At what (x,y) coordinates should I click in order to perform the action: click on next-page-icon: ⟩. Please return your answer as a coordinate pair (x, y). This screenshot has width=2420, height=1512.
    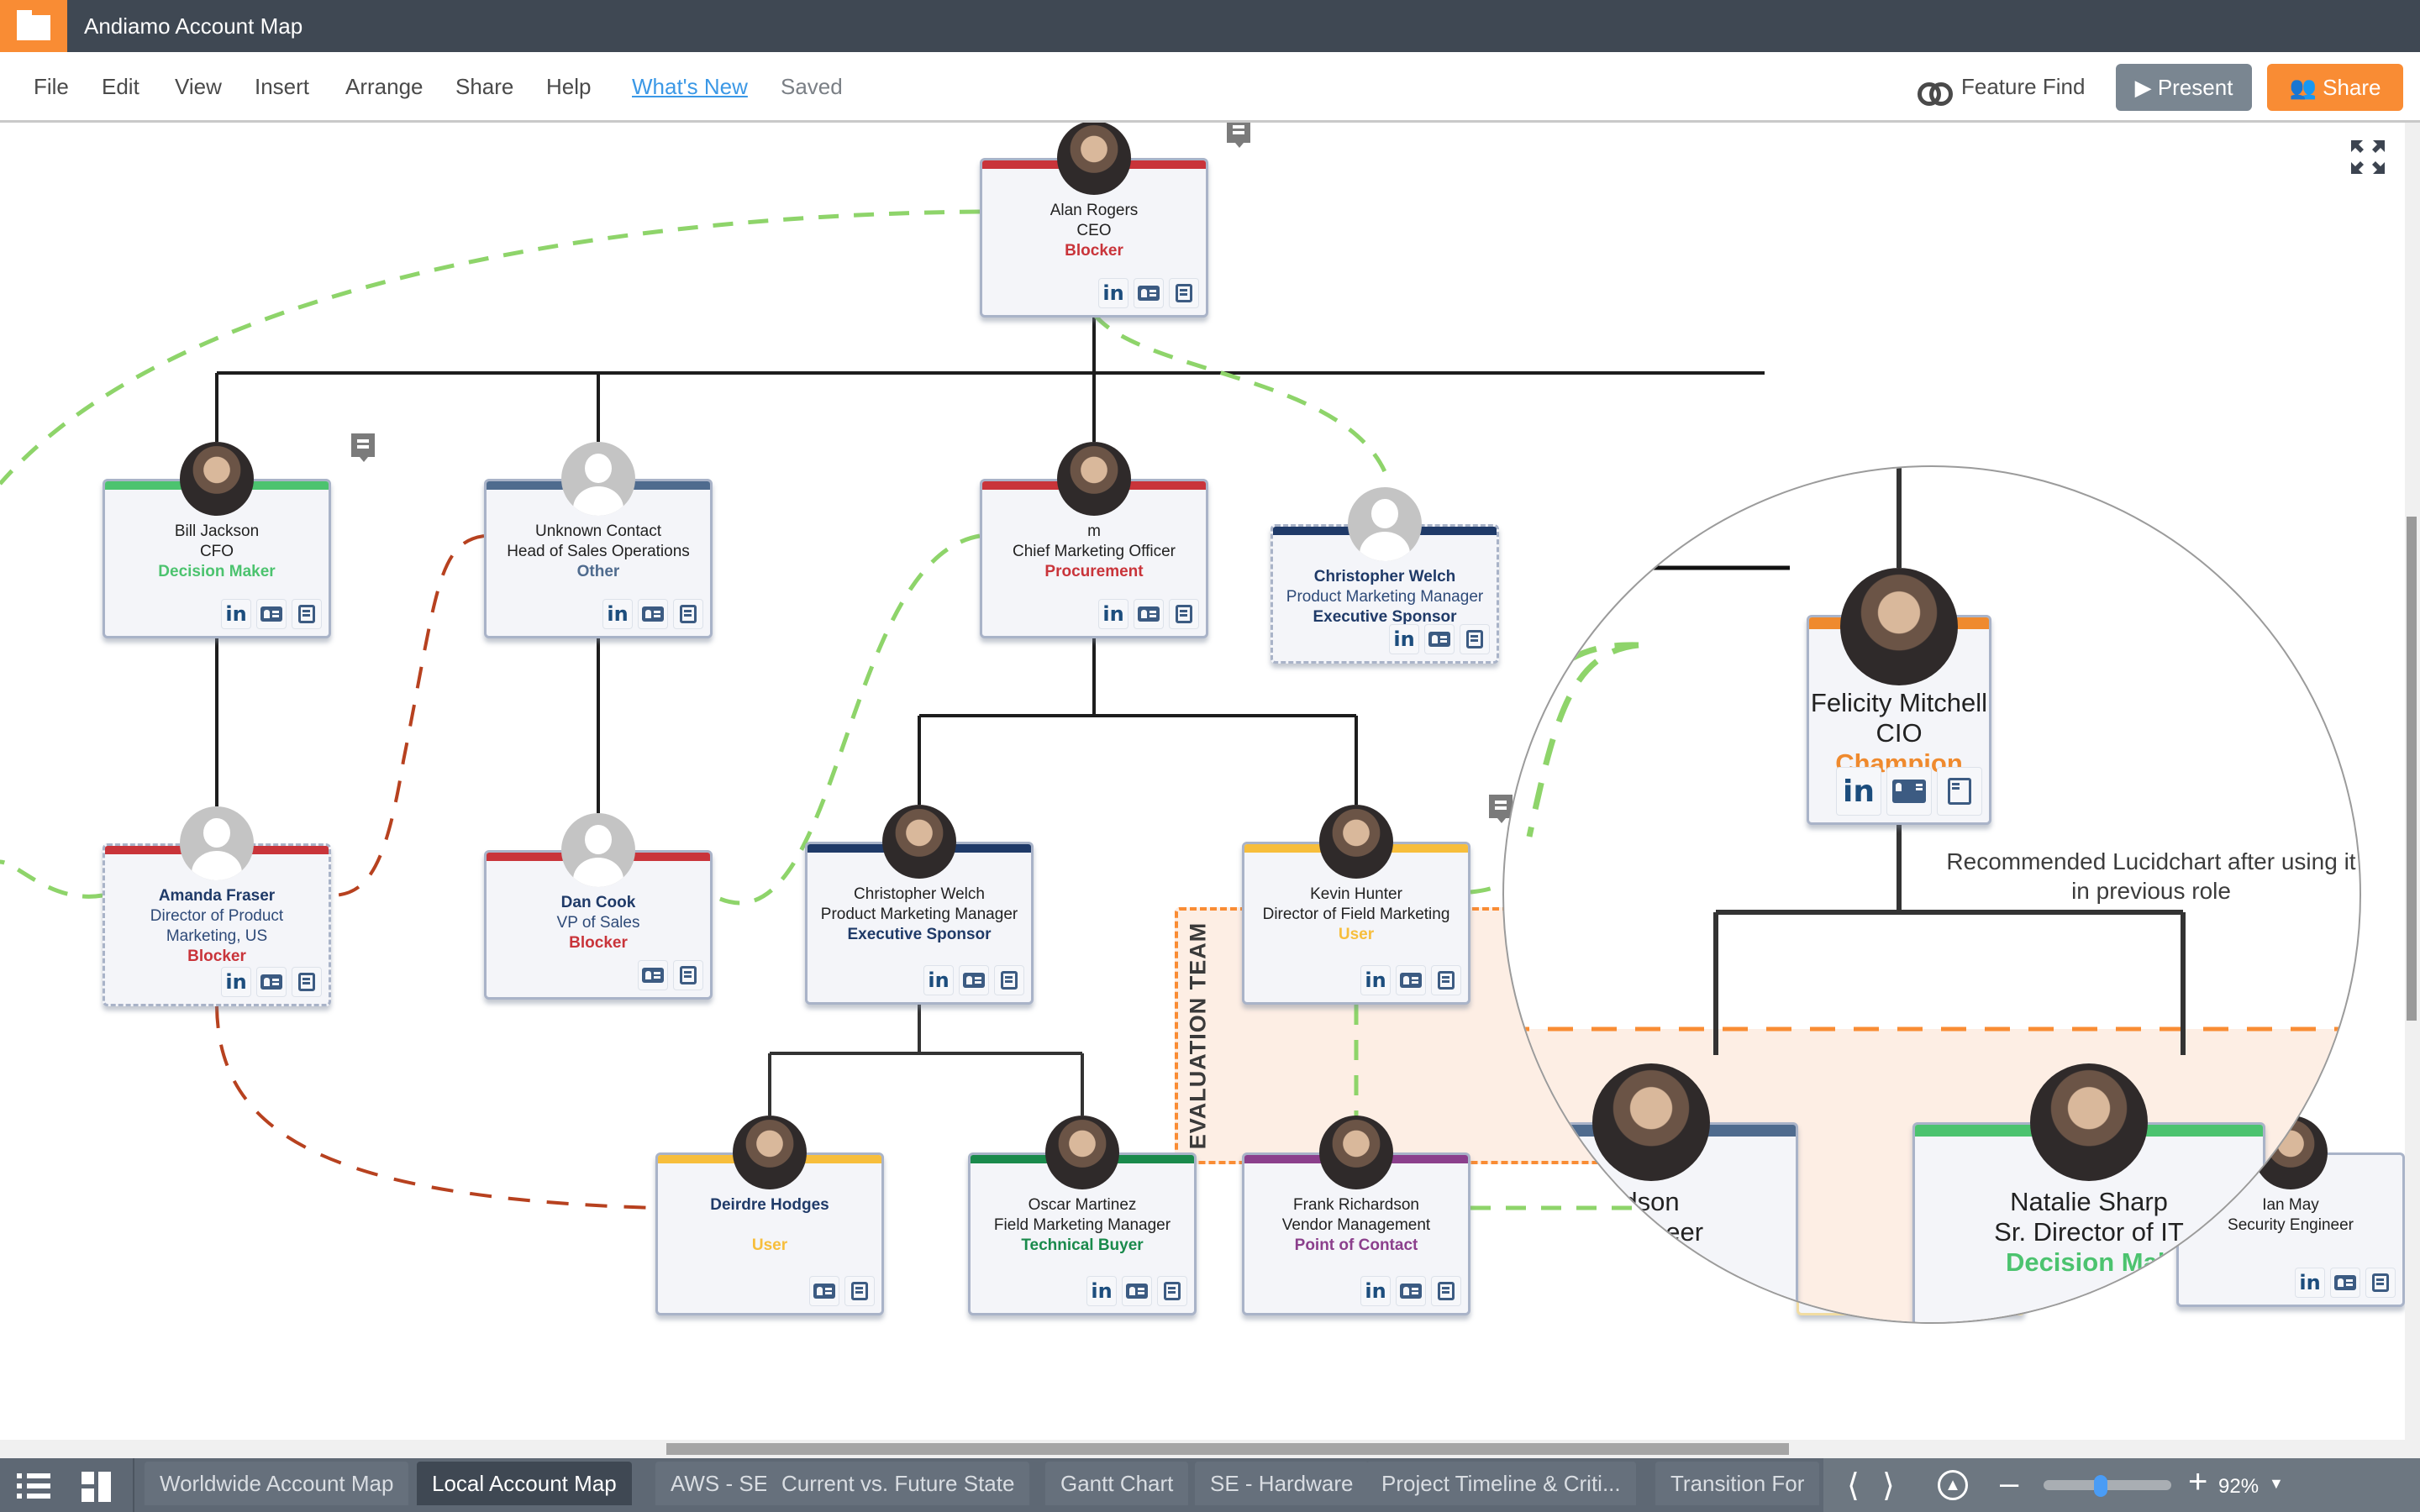
    Looking at the image, I should click on (1888, 1485).